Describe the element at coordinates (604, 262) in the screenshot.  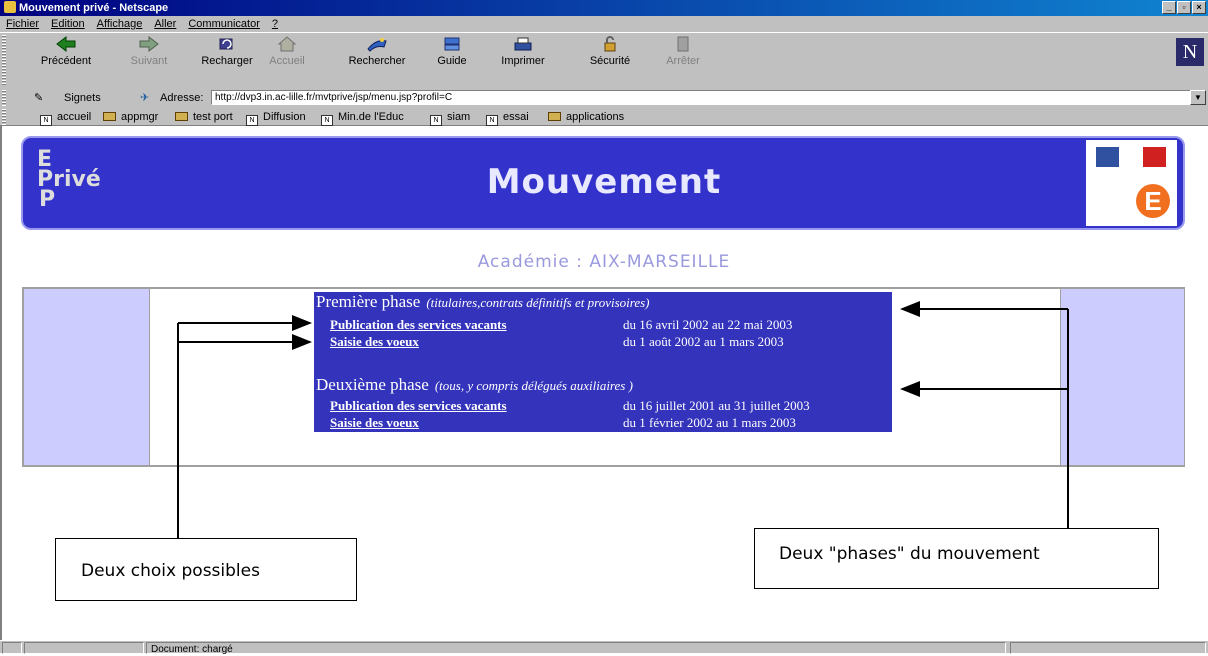
I see `academie-label: Académie : AIX-MARSEILLE` at that location.